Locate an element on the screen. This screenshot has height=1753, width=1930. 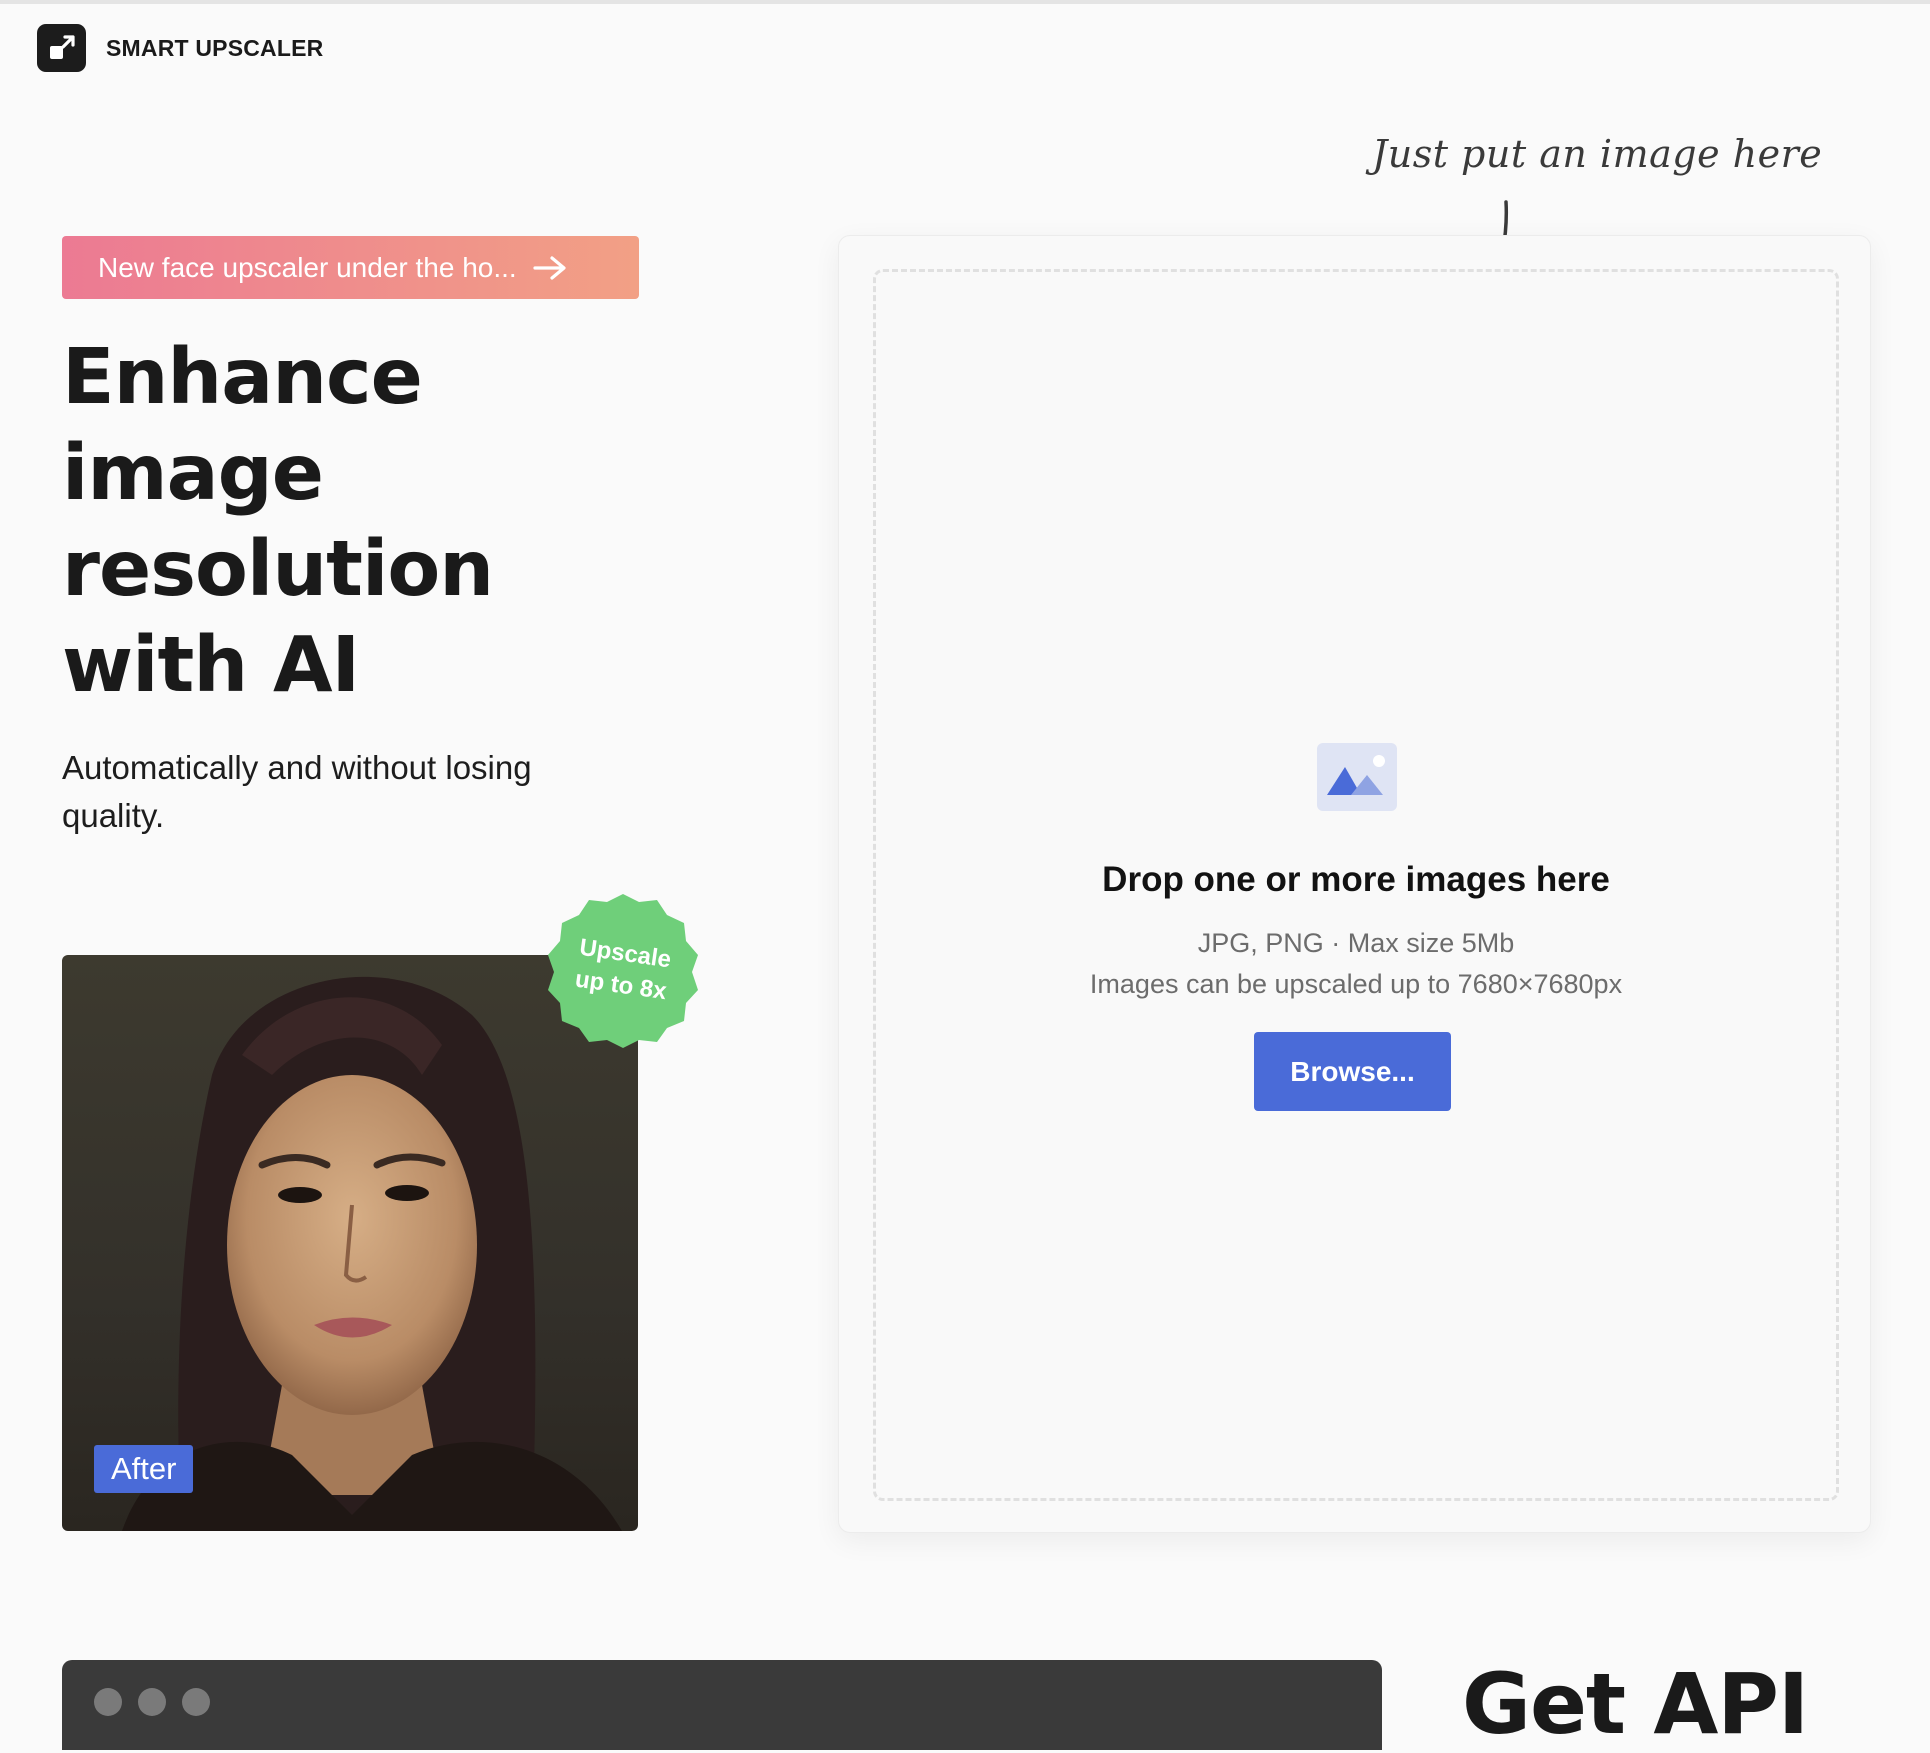
upscale-badge: Upscale up to 8x is located at coordinates (623, 970).